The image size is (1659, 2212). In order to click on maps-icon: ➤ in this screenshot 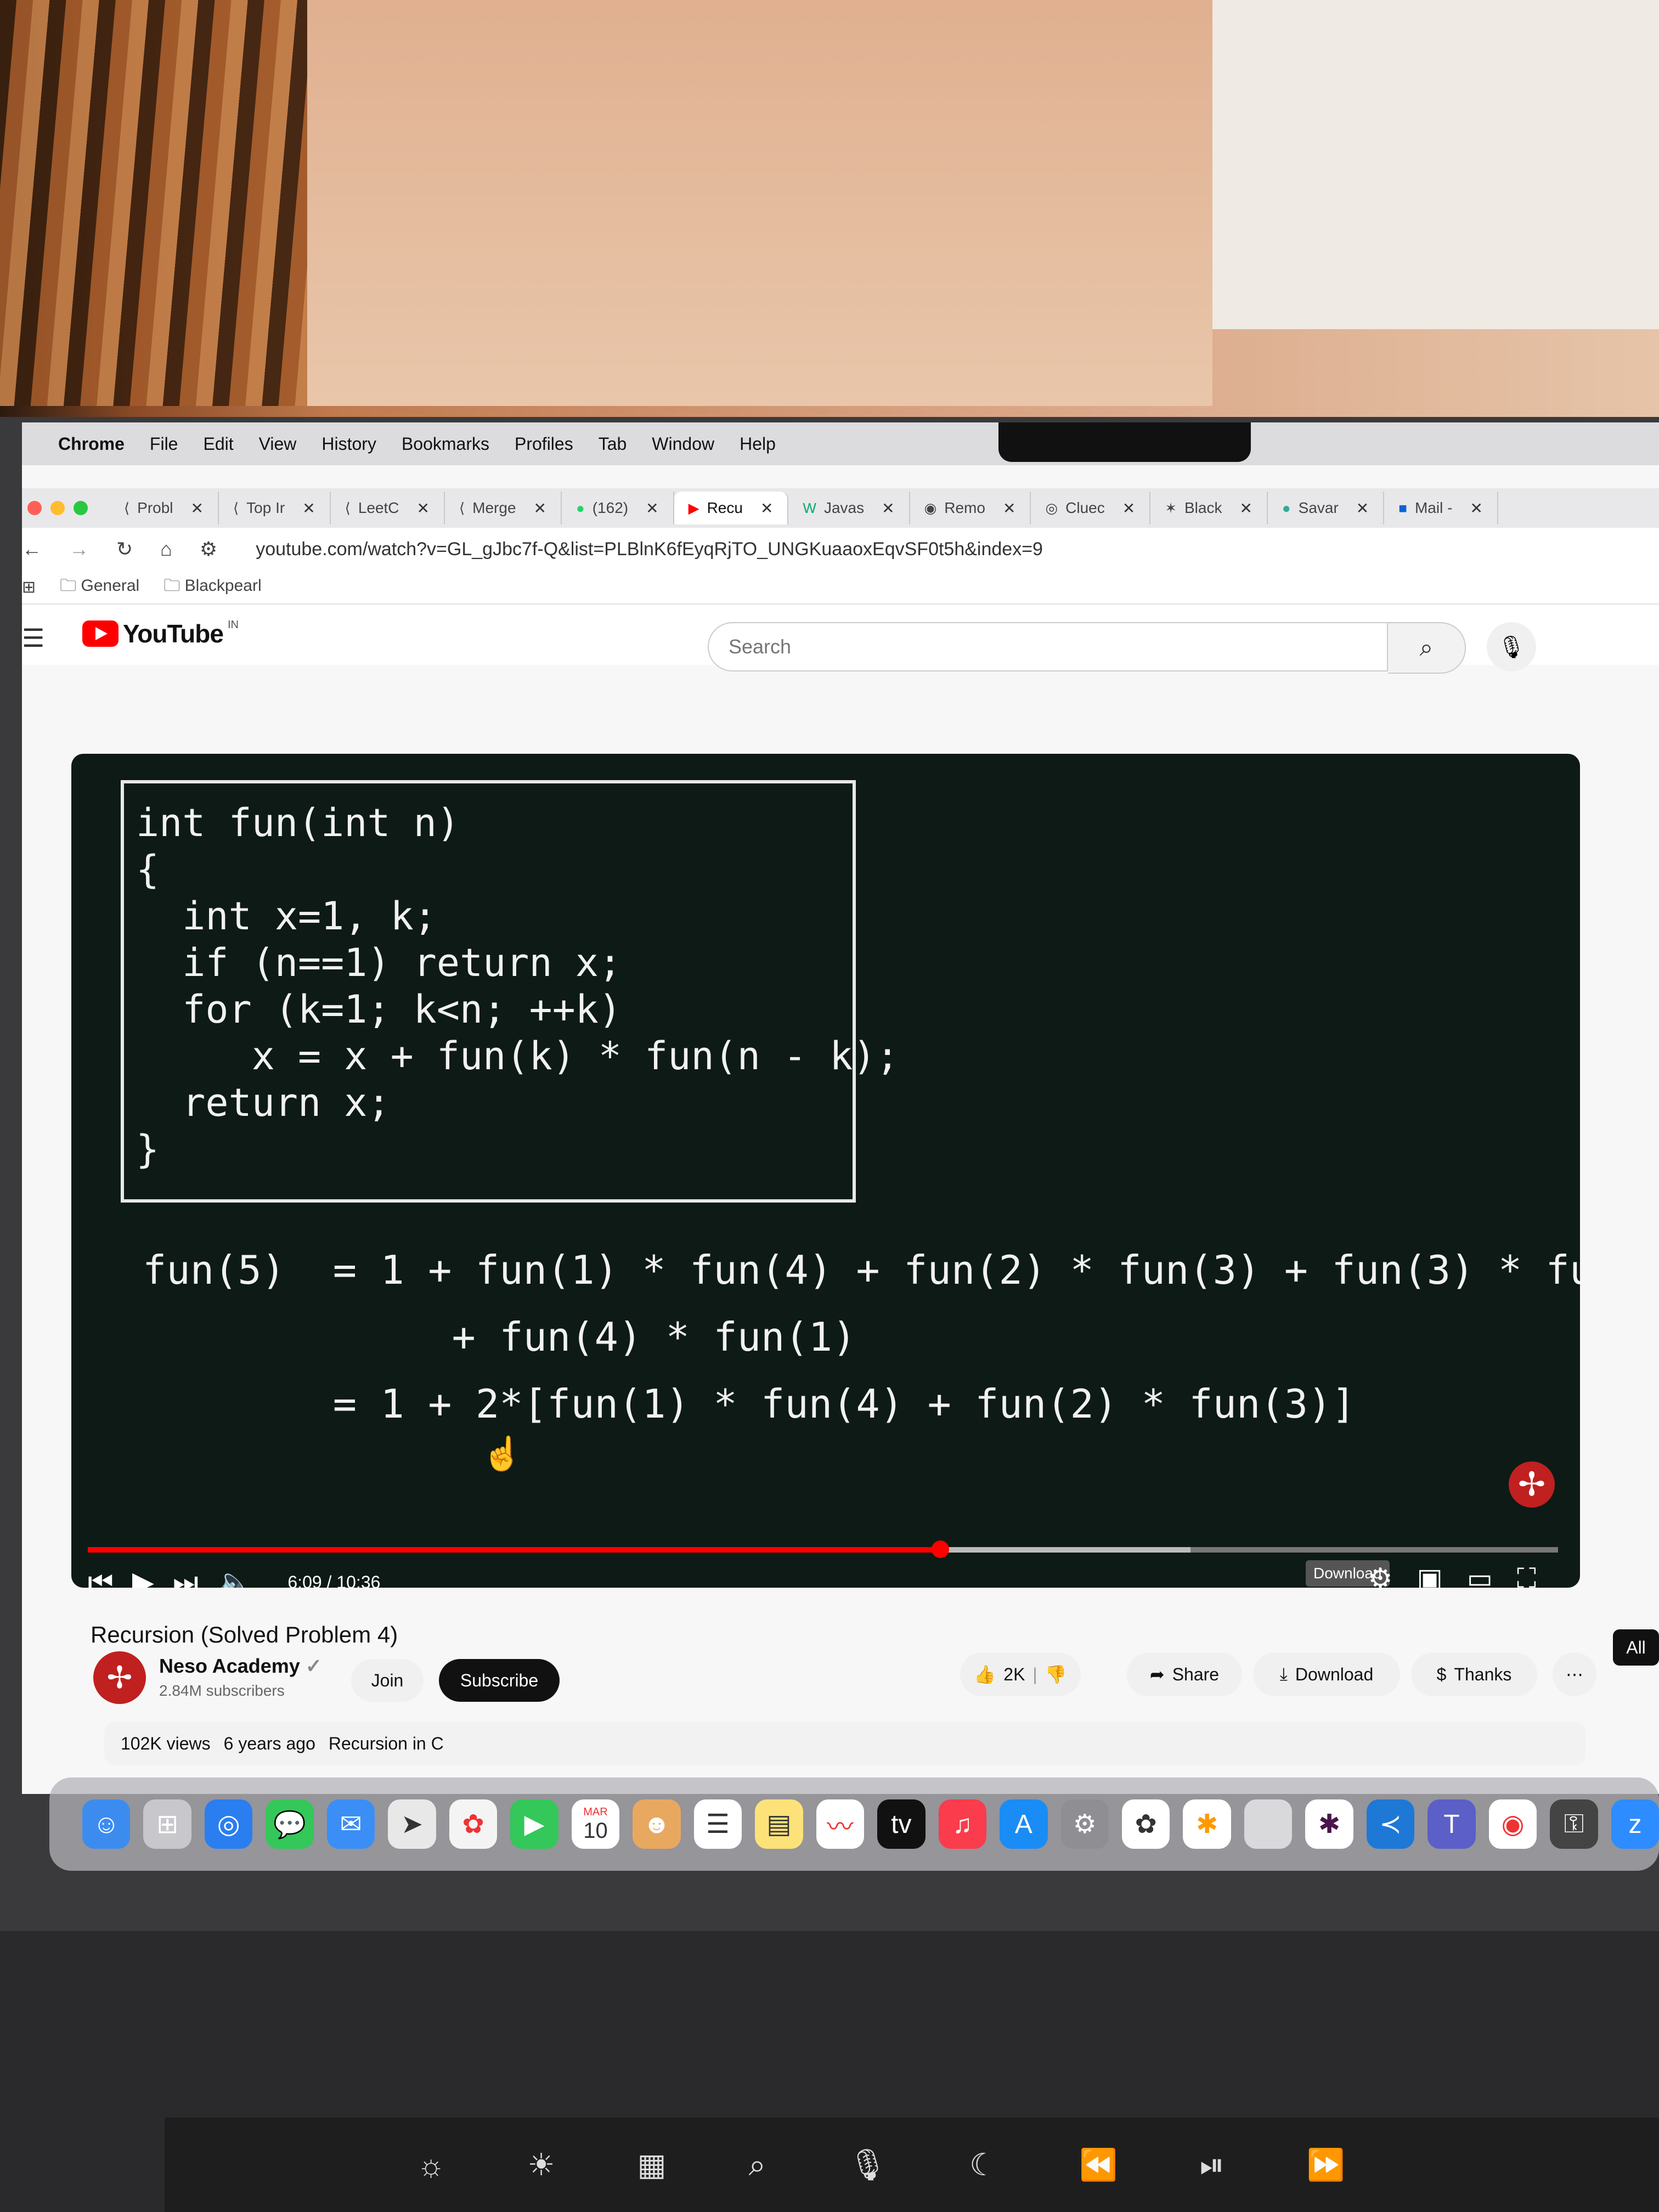, I will do `click(412, 1824)`.